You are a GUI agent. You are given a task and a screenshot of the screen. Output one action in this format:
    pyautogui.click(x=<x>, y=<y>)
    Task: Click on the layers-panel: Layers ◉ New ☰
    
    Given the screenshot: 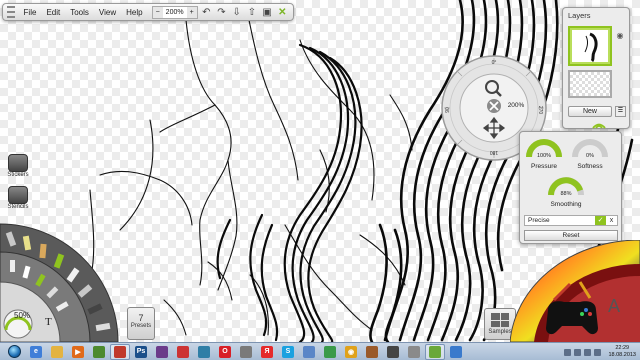 What is the action you would take?
    pyautogui.click(x=596, y=68)
    